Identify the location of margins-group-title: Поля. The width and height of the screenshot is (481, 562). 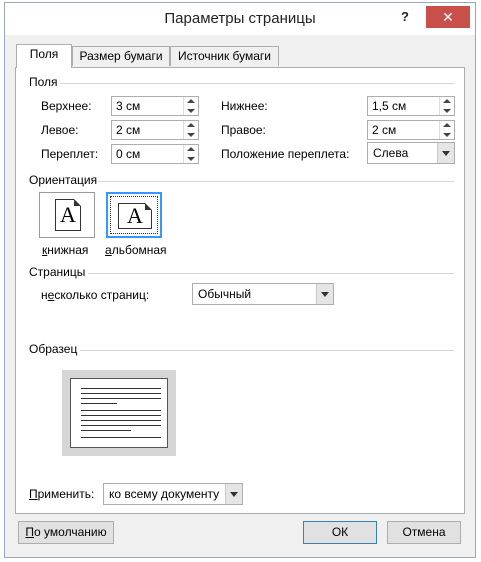
(43, 82).